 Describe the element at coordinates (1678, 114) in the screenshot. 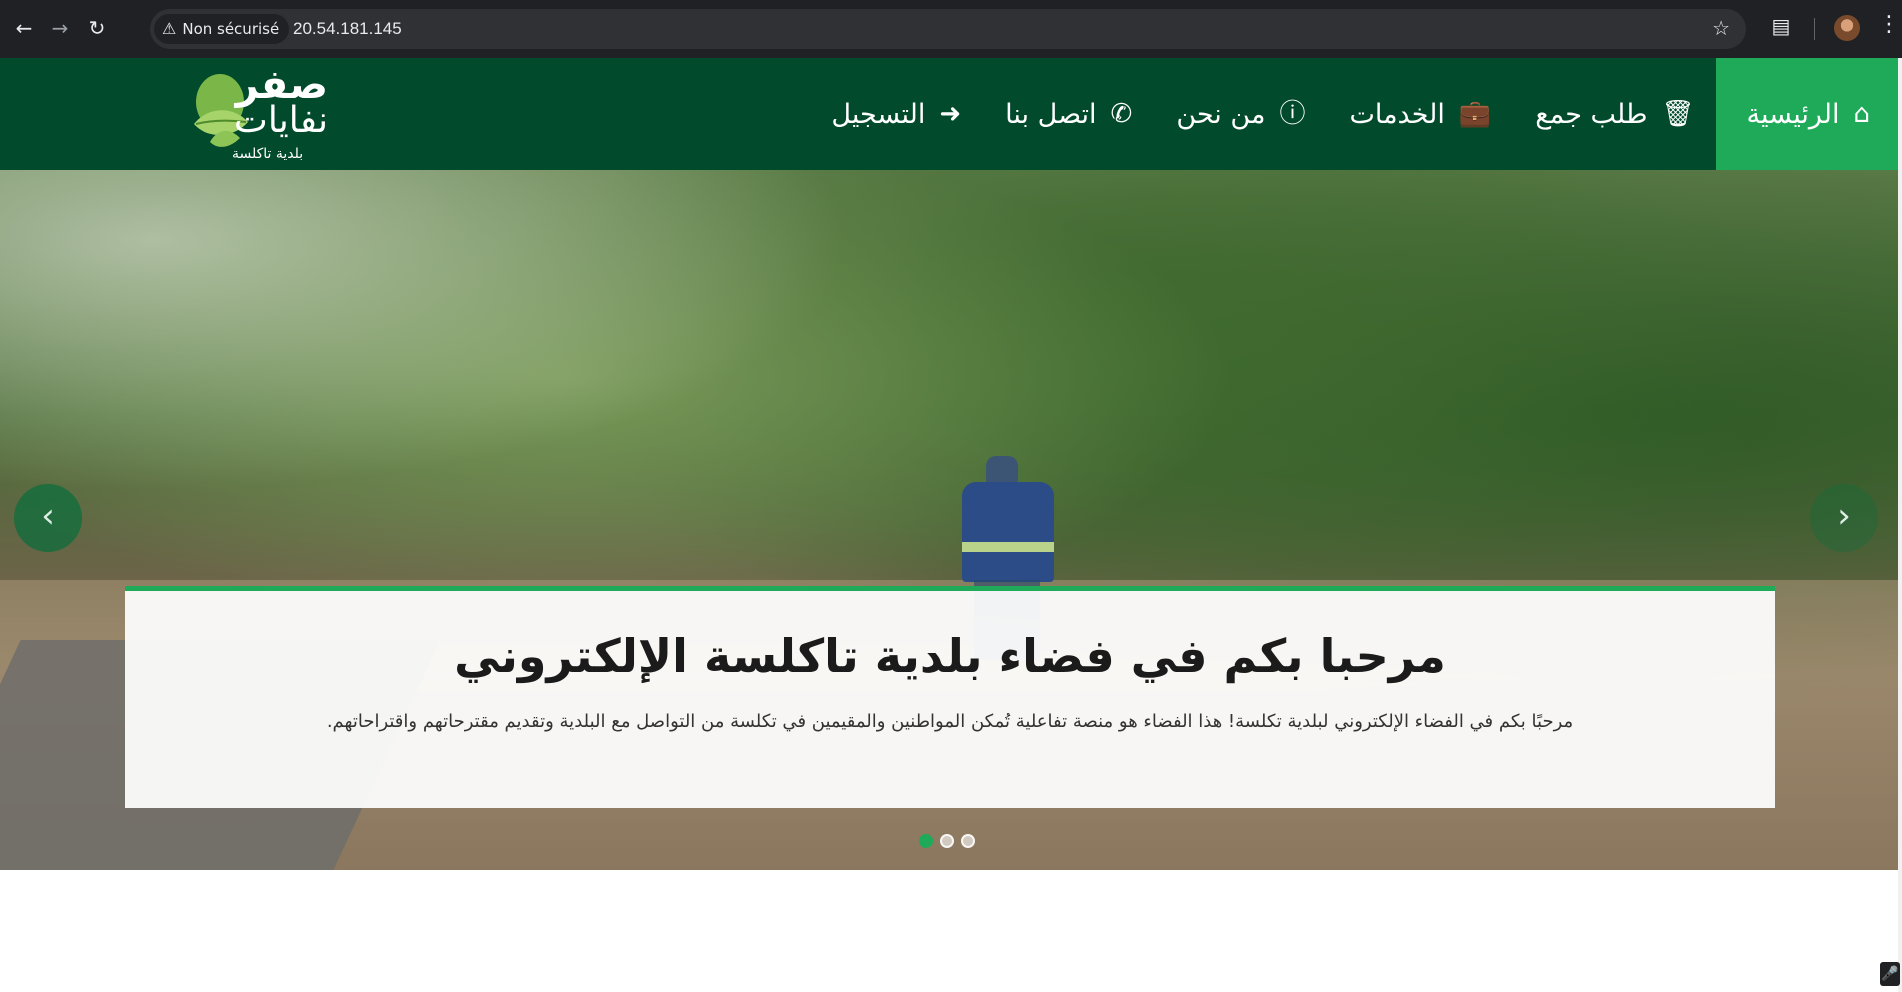

I see `trash-icon: 🗑` at that location.